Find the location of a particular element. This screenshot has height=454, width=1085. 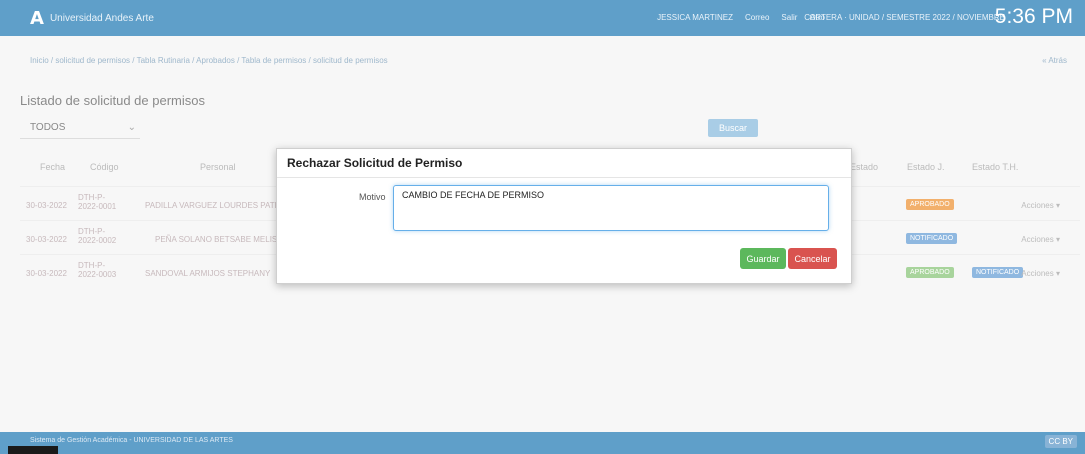

cell-personal: SANDOVAL ARMIJOS STEPHANY is located at coordinates (208, 273).